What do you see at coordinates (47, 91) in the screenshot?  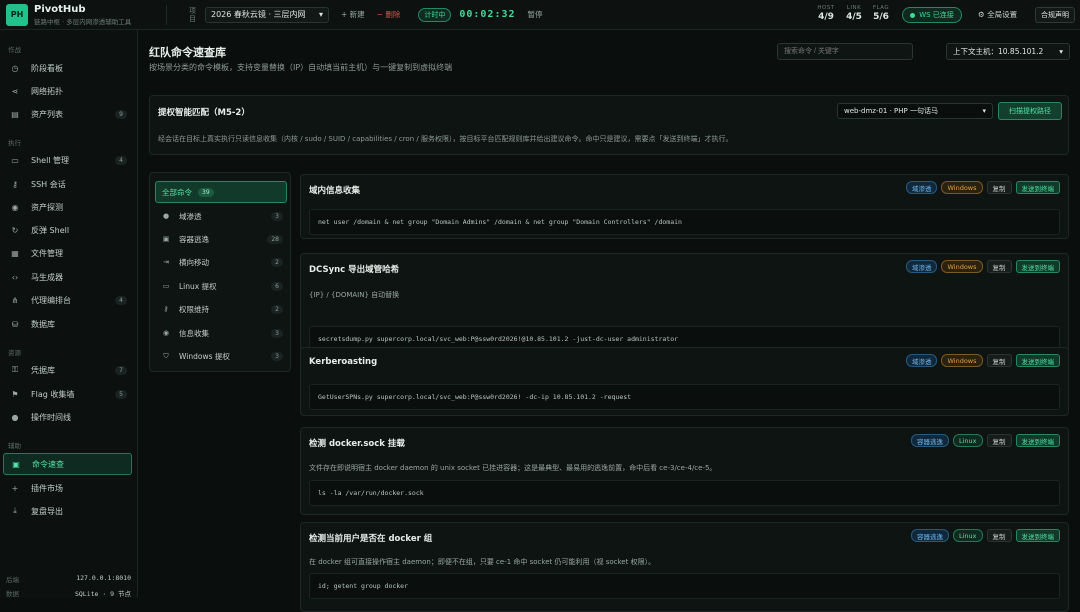 I see `sidebar-item-label: 网络拓扑` at bounding box center [47, 91].